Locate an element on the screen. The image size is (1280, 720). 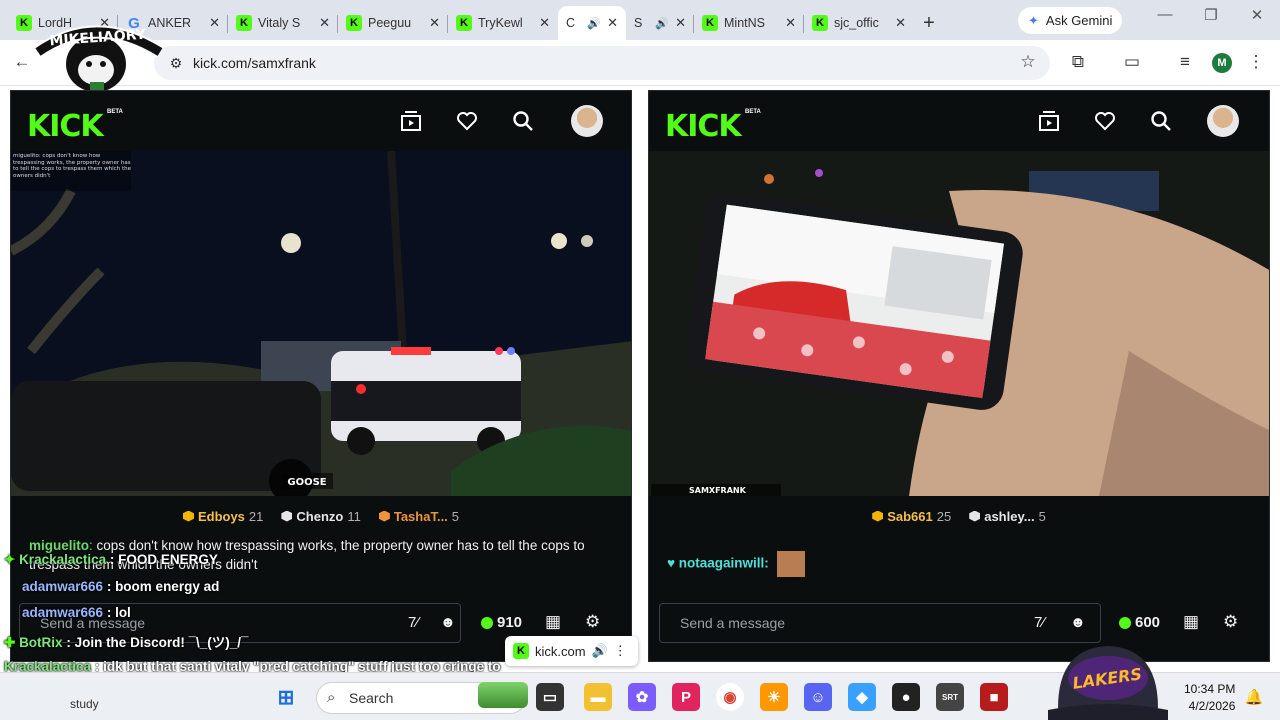
cast-icon: ▭ is located at coordinates (1132, 62).